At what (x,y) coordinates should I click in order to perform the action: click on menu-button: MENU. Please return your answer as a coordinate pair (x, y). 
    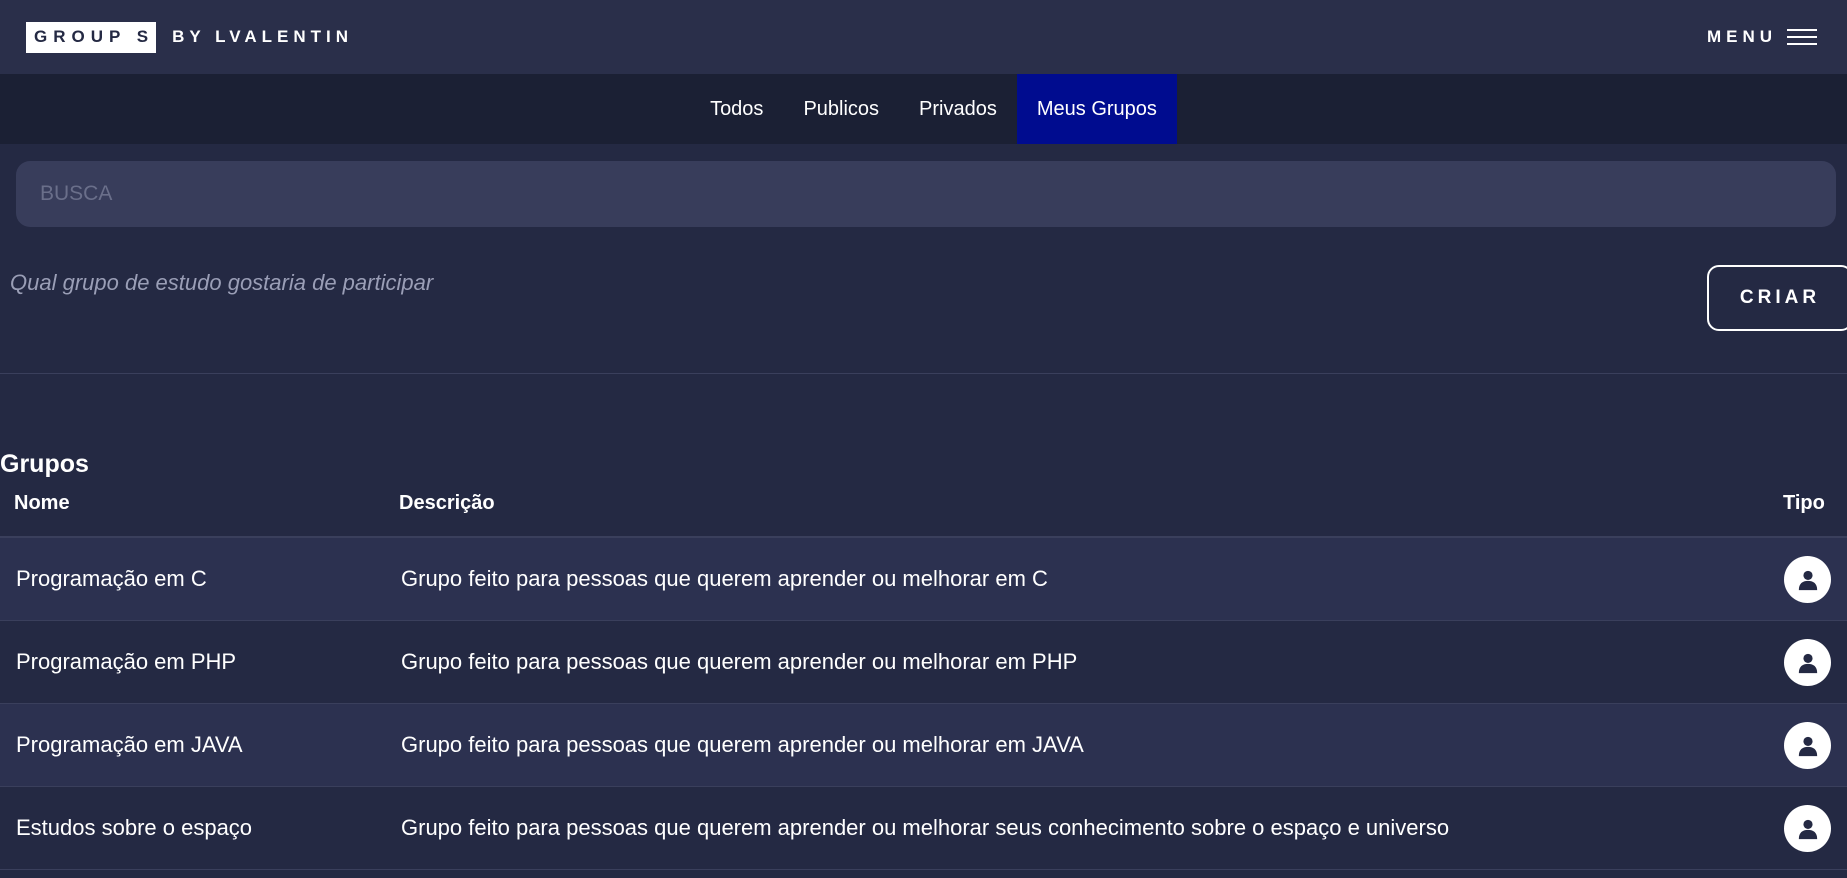
    Looking at the image, I should click on (1762, 37).